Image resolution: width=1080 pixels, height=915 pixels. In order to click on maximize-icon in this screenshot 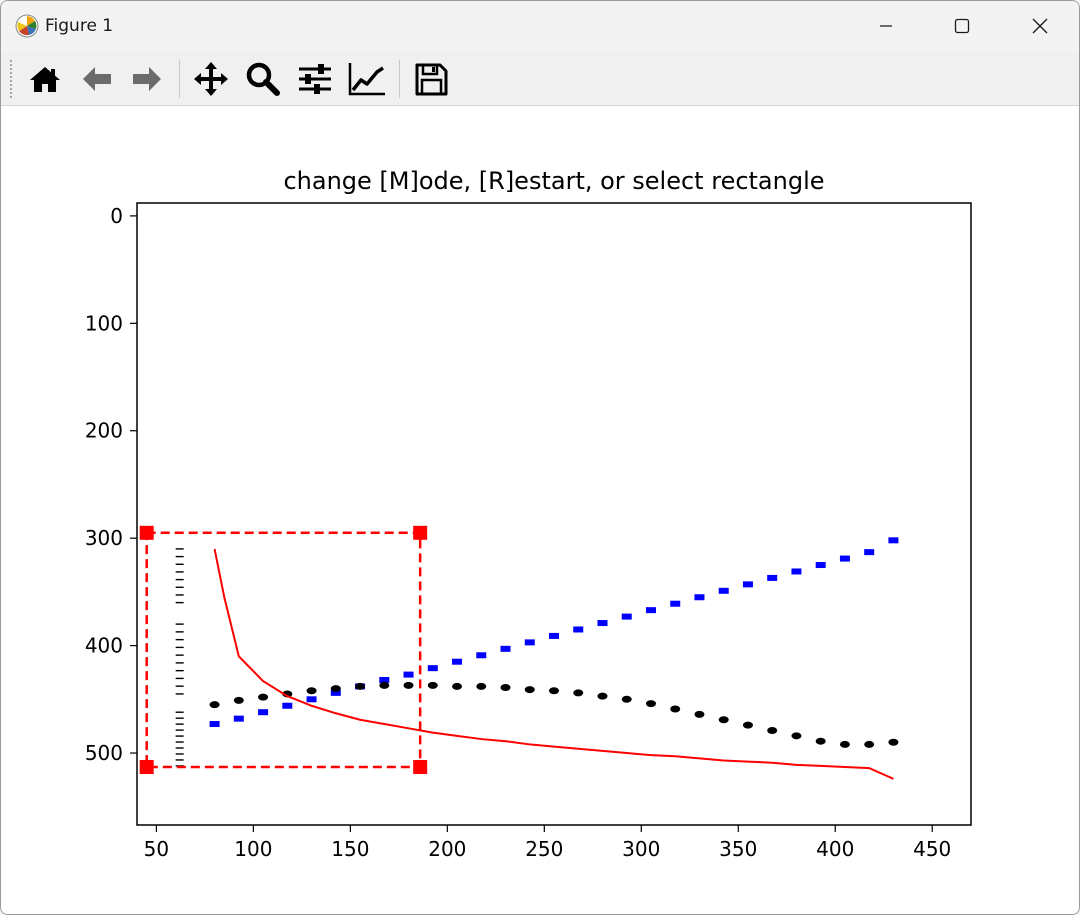, I will do `click(962, 26)`.